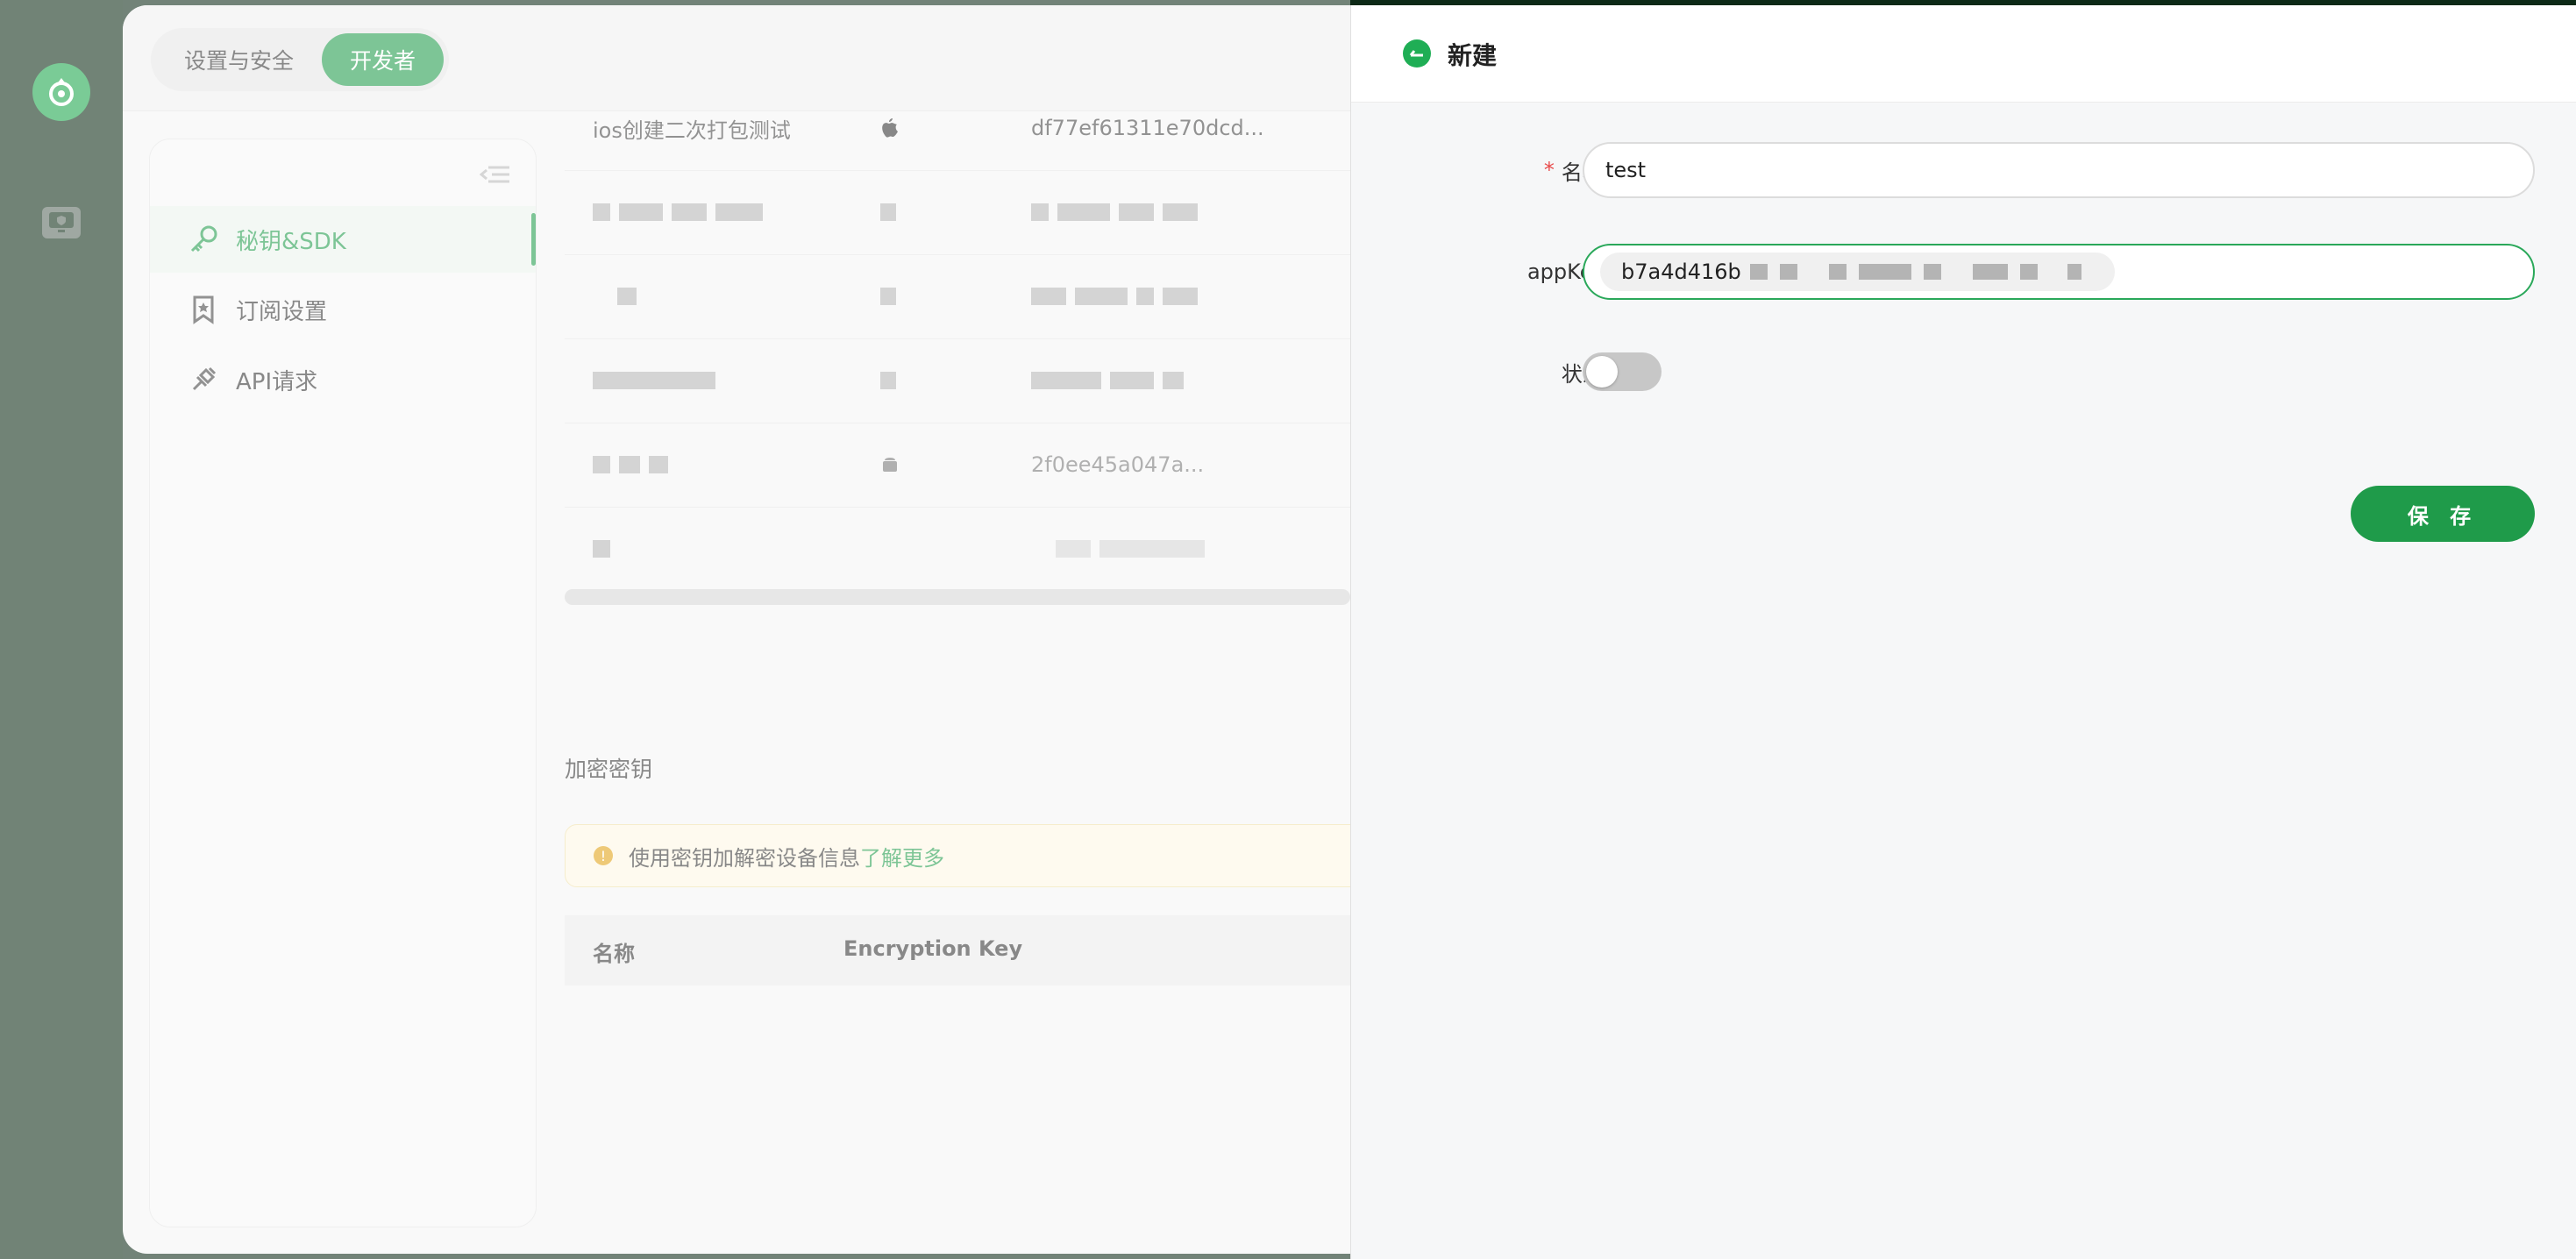  I want to click on android-icon, so click(890, 465).